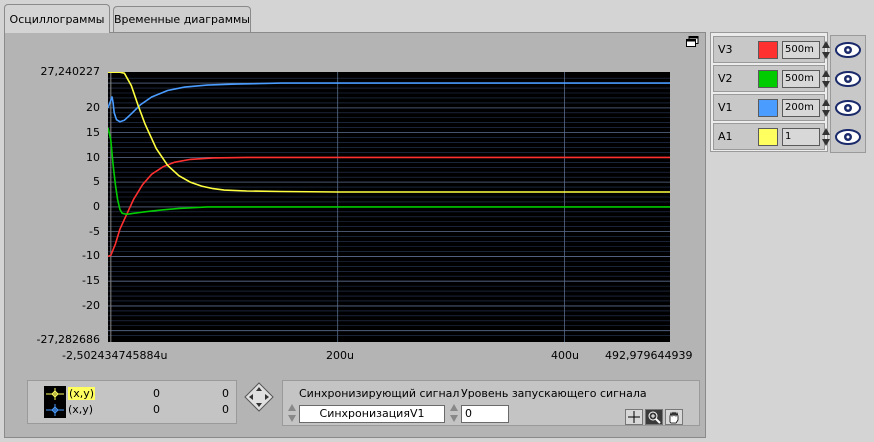  Describe the element at coordinates (725, 107) in the screenshot. I see `channel-name: V1` at that location.